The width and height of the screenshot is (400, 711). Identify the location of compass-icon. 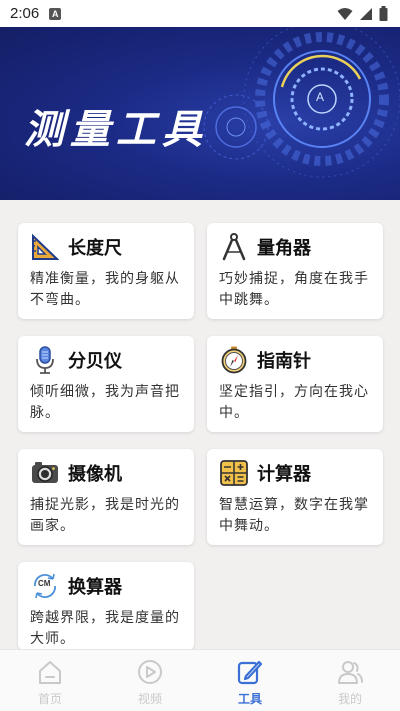
(234, 360).